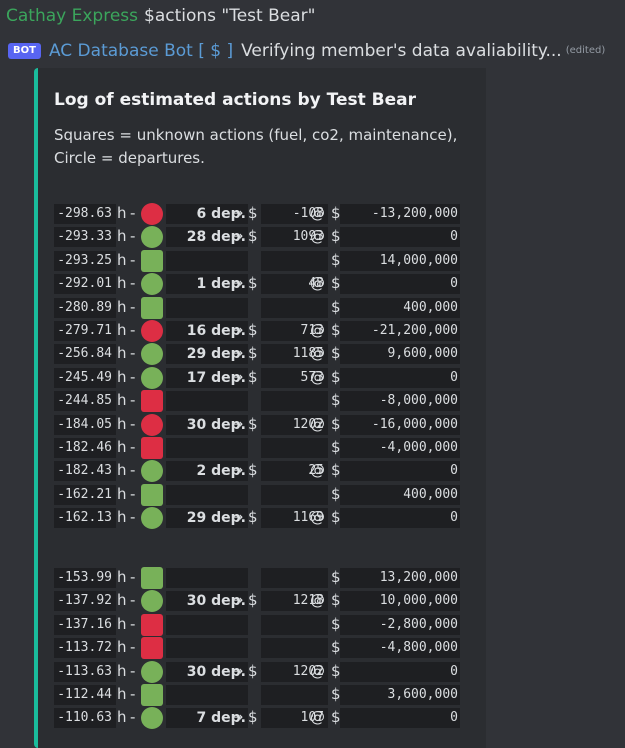 Image resolution: width=625 pixels, height=748 pixels. Describe the element at coordinates (400, 578) in the screenshot. I see `amount-value: 13,200,000` at that location.